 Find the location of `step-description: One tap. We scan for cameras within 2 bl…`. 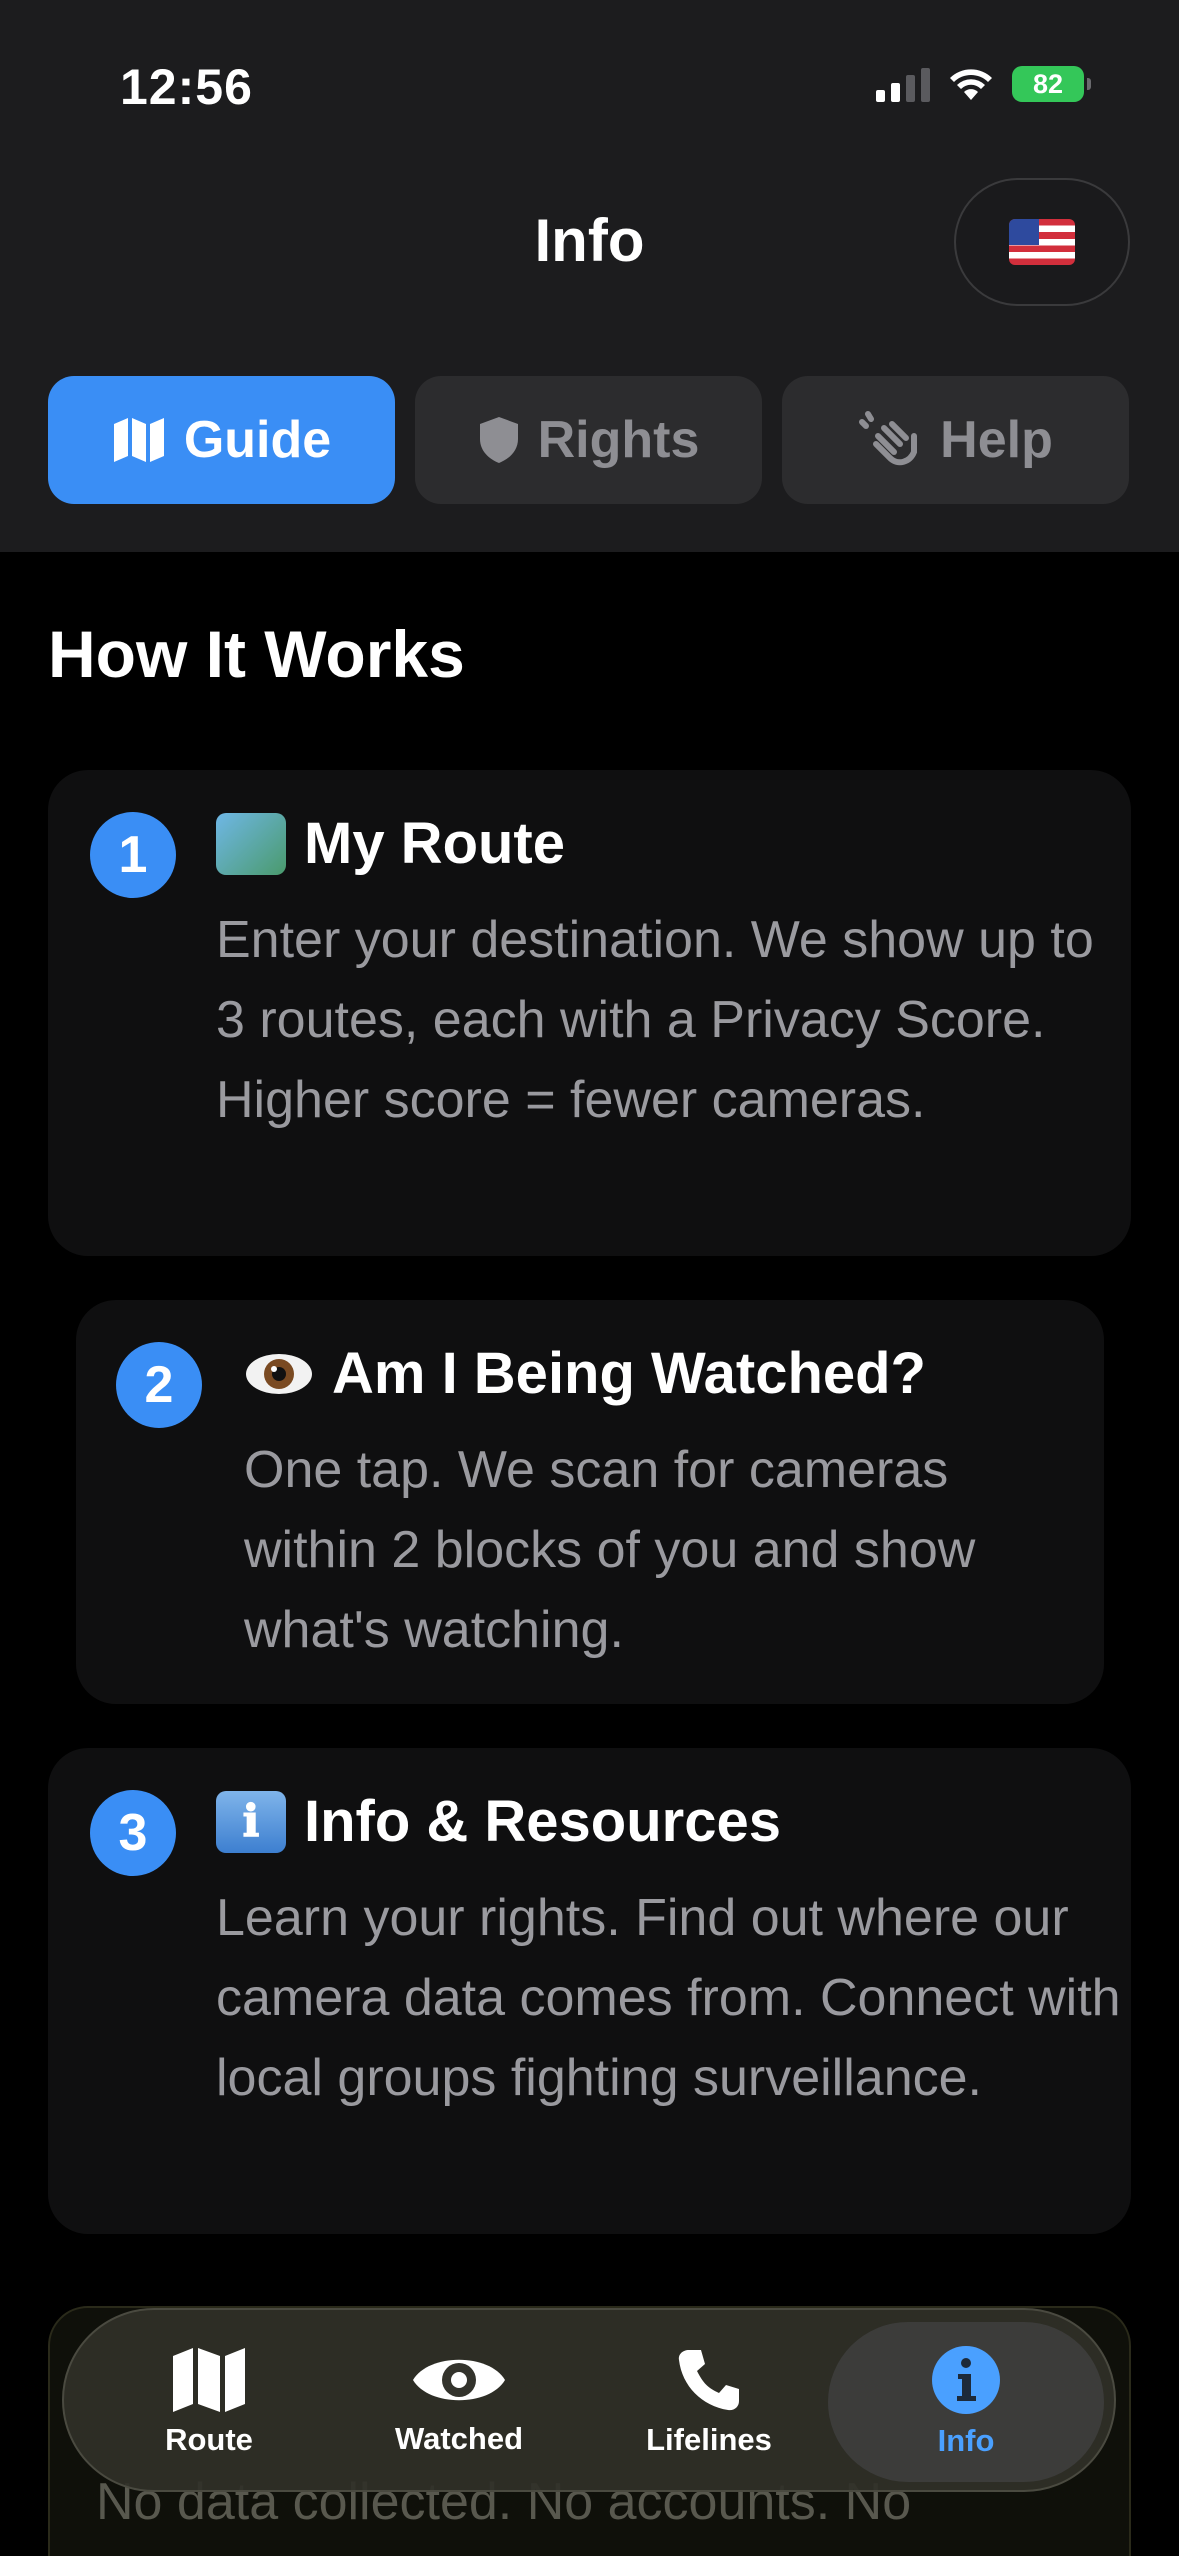

step-description: One tap. We scan for cameras within 2 bl… is located at coordinates (610, 1550).